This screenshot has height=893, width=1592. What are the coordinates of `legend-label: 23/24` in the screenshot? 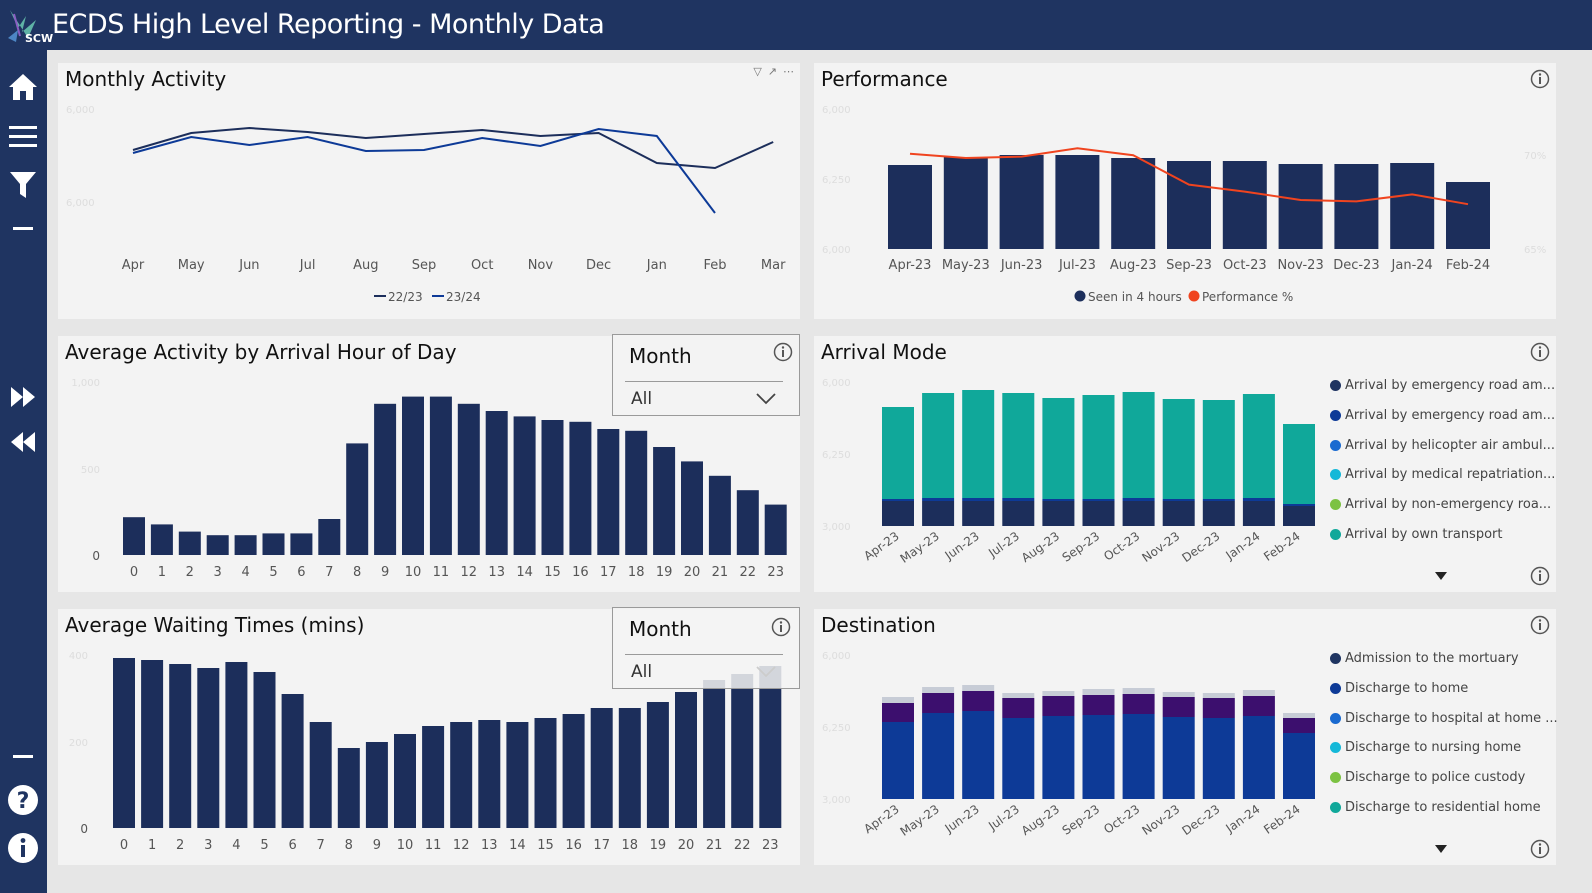 It's located at (463, 297).